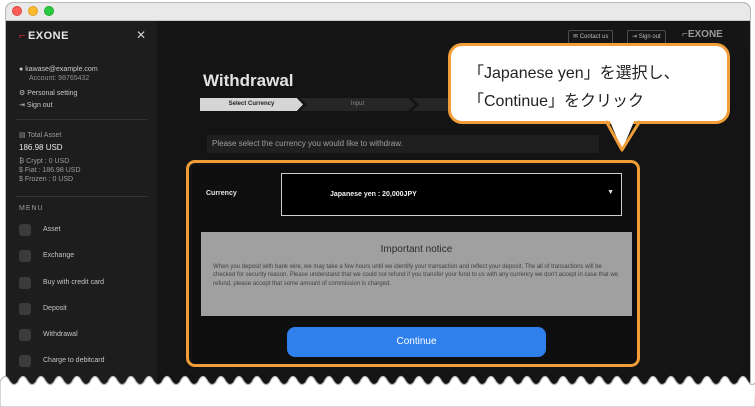  What do you see at coordinates (39, 105) in the screenshot?
I see `sign-out-label: Sign out` at bounding box center [39, 105].